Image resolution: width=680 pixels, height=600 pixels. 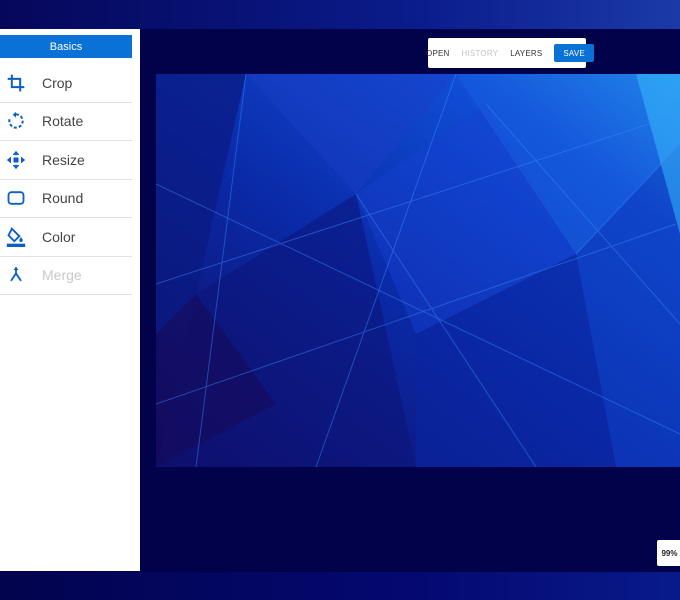 What do you see at coordinates (63, 198) in the screenshot?
I see `tool-round-label: Round` at bounding box center [63, 198].